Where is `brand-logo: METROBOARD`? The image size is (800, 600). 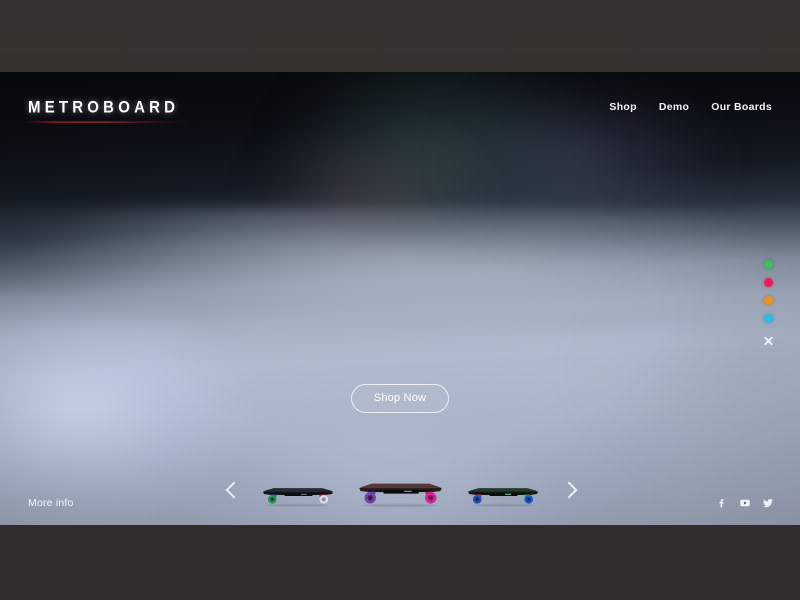 brand-logo: METROBOARD is located at coordinates (109, 110).